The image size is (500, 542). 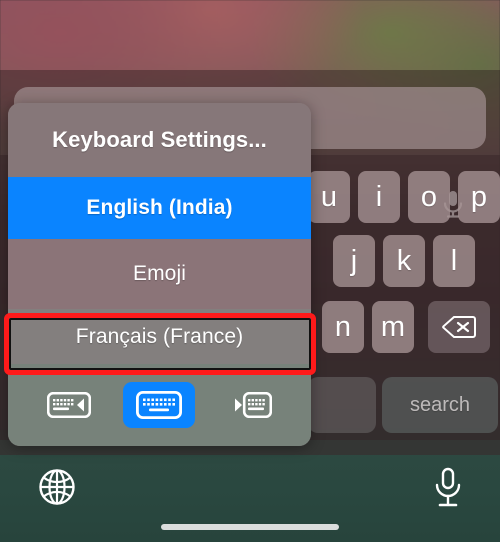 I want to click on space-key, so click(x=342, y=405).